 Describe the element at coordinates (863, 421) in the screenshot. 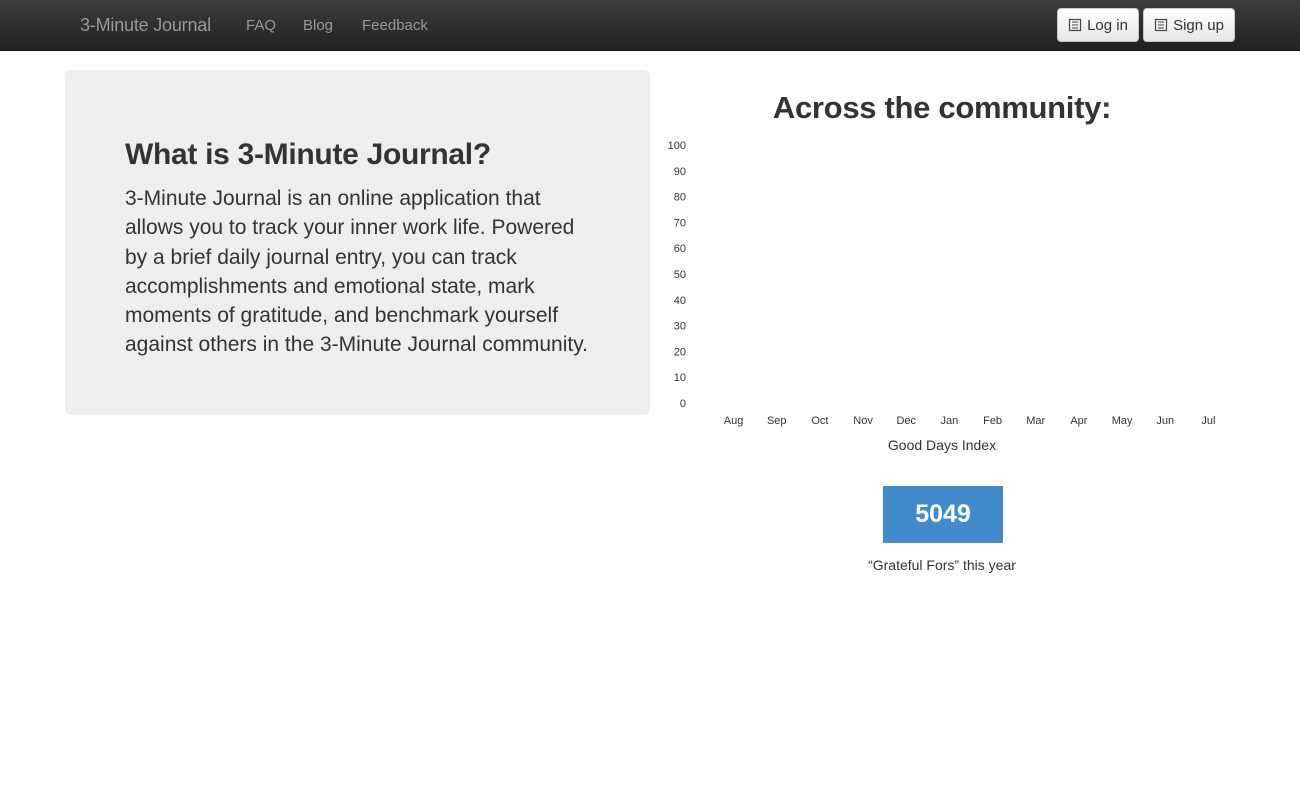

I see `x-tick-label: Nov` at that location.